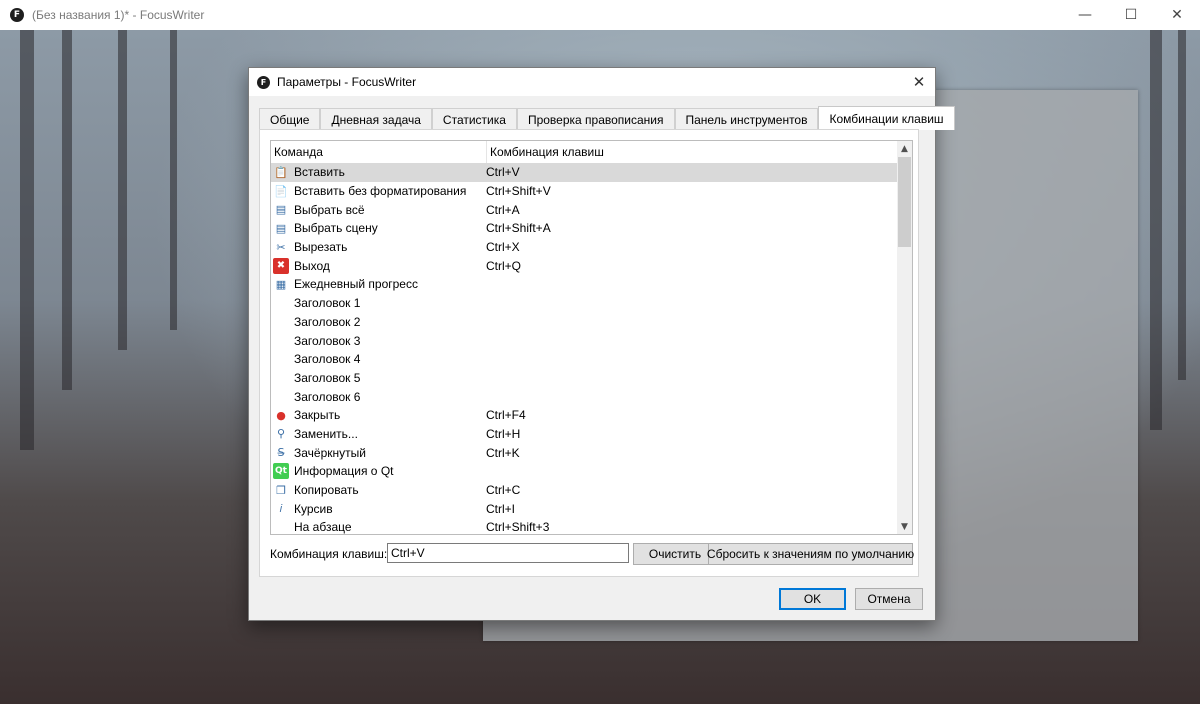  Describe the element at coordinates (329, 554) in the screenshot. I see `shortcut-field-label: Комбинация клавиш:` at that location.